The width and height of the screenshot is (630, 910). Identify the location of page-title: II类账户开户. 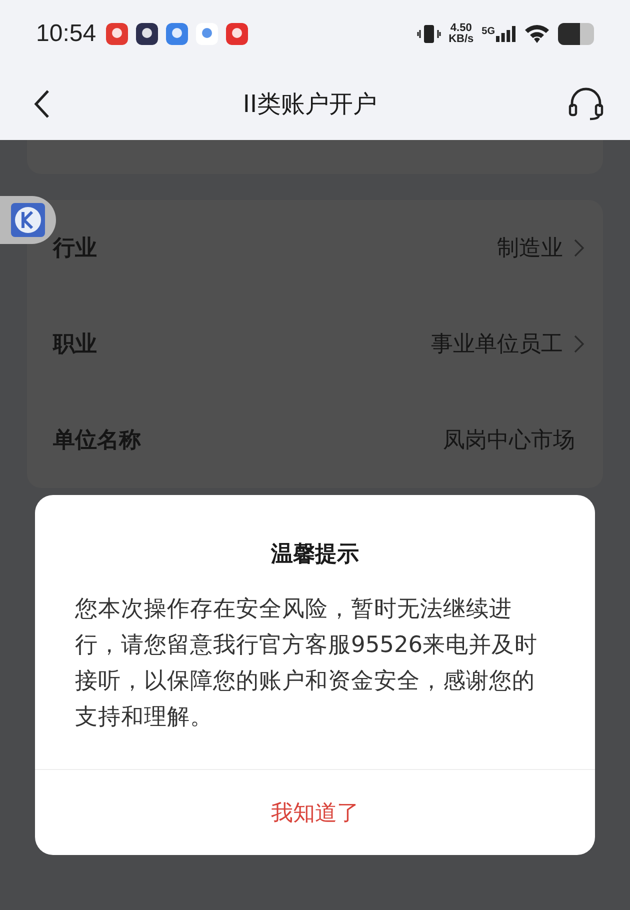
(310, 104).